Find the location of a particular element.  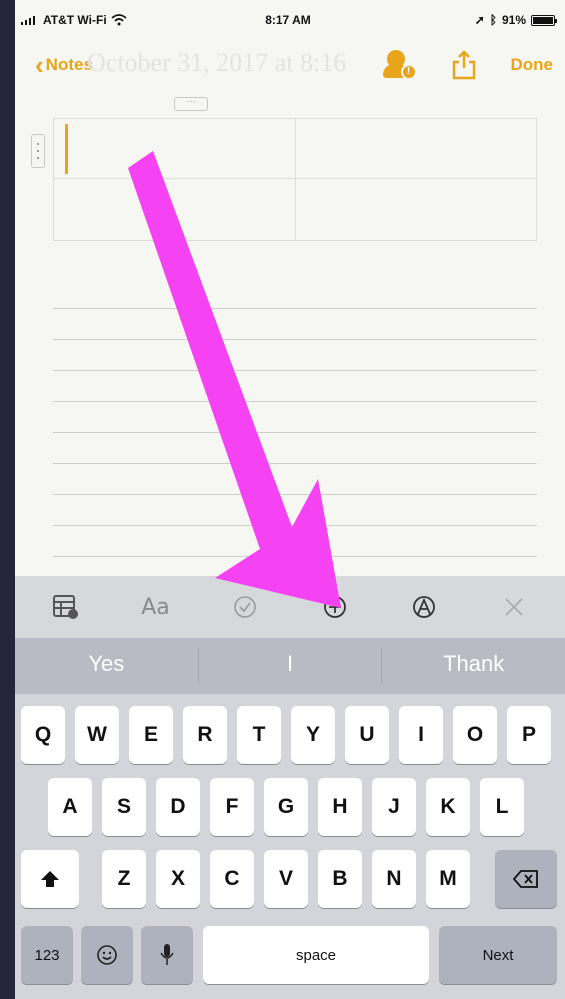

wifi-icon is located at coordinates (119, 20).